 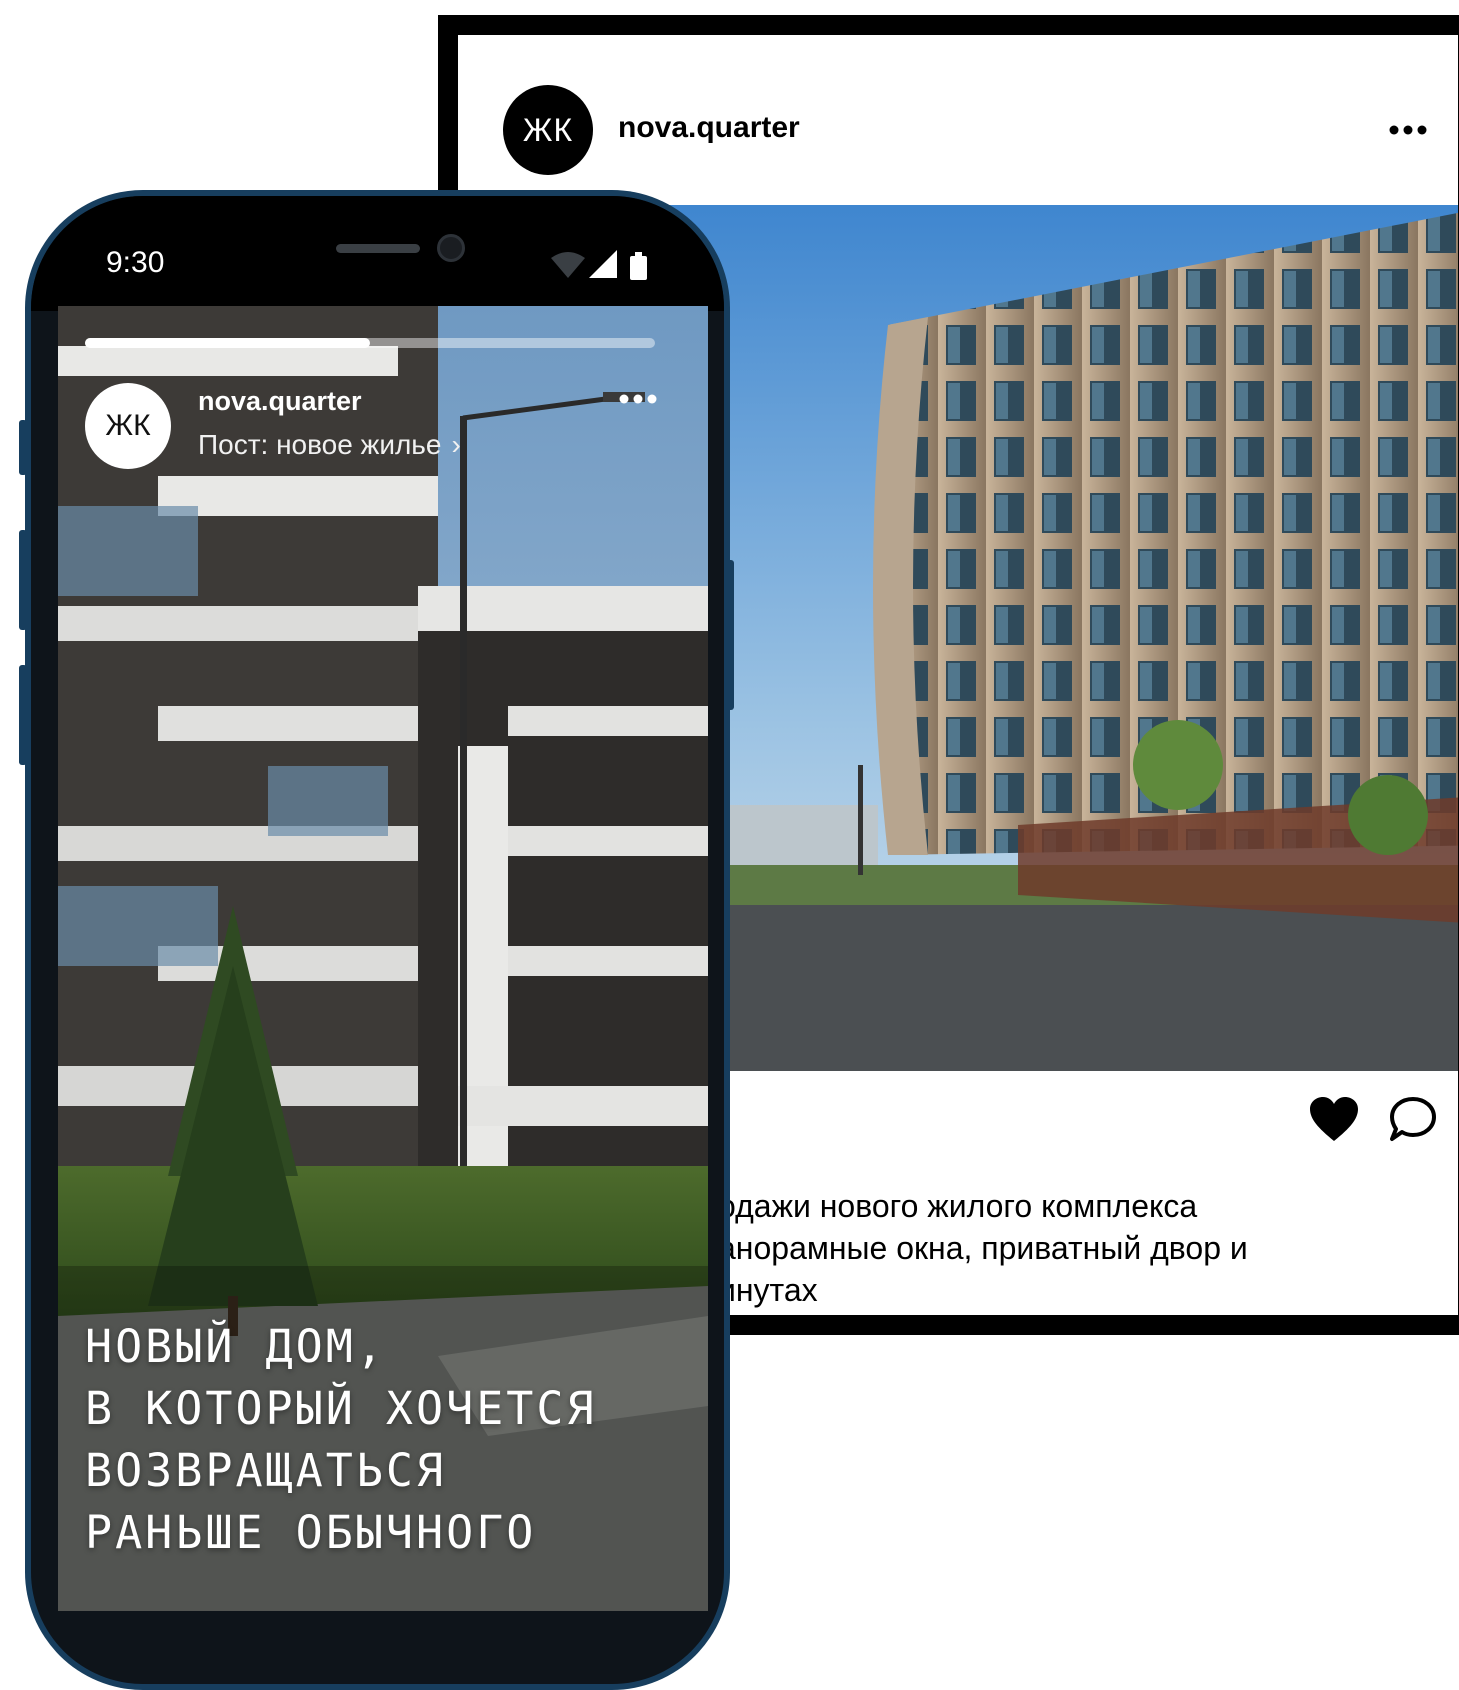 I want to click on post-avatar: ЖК, so click(x=548, y=130).